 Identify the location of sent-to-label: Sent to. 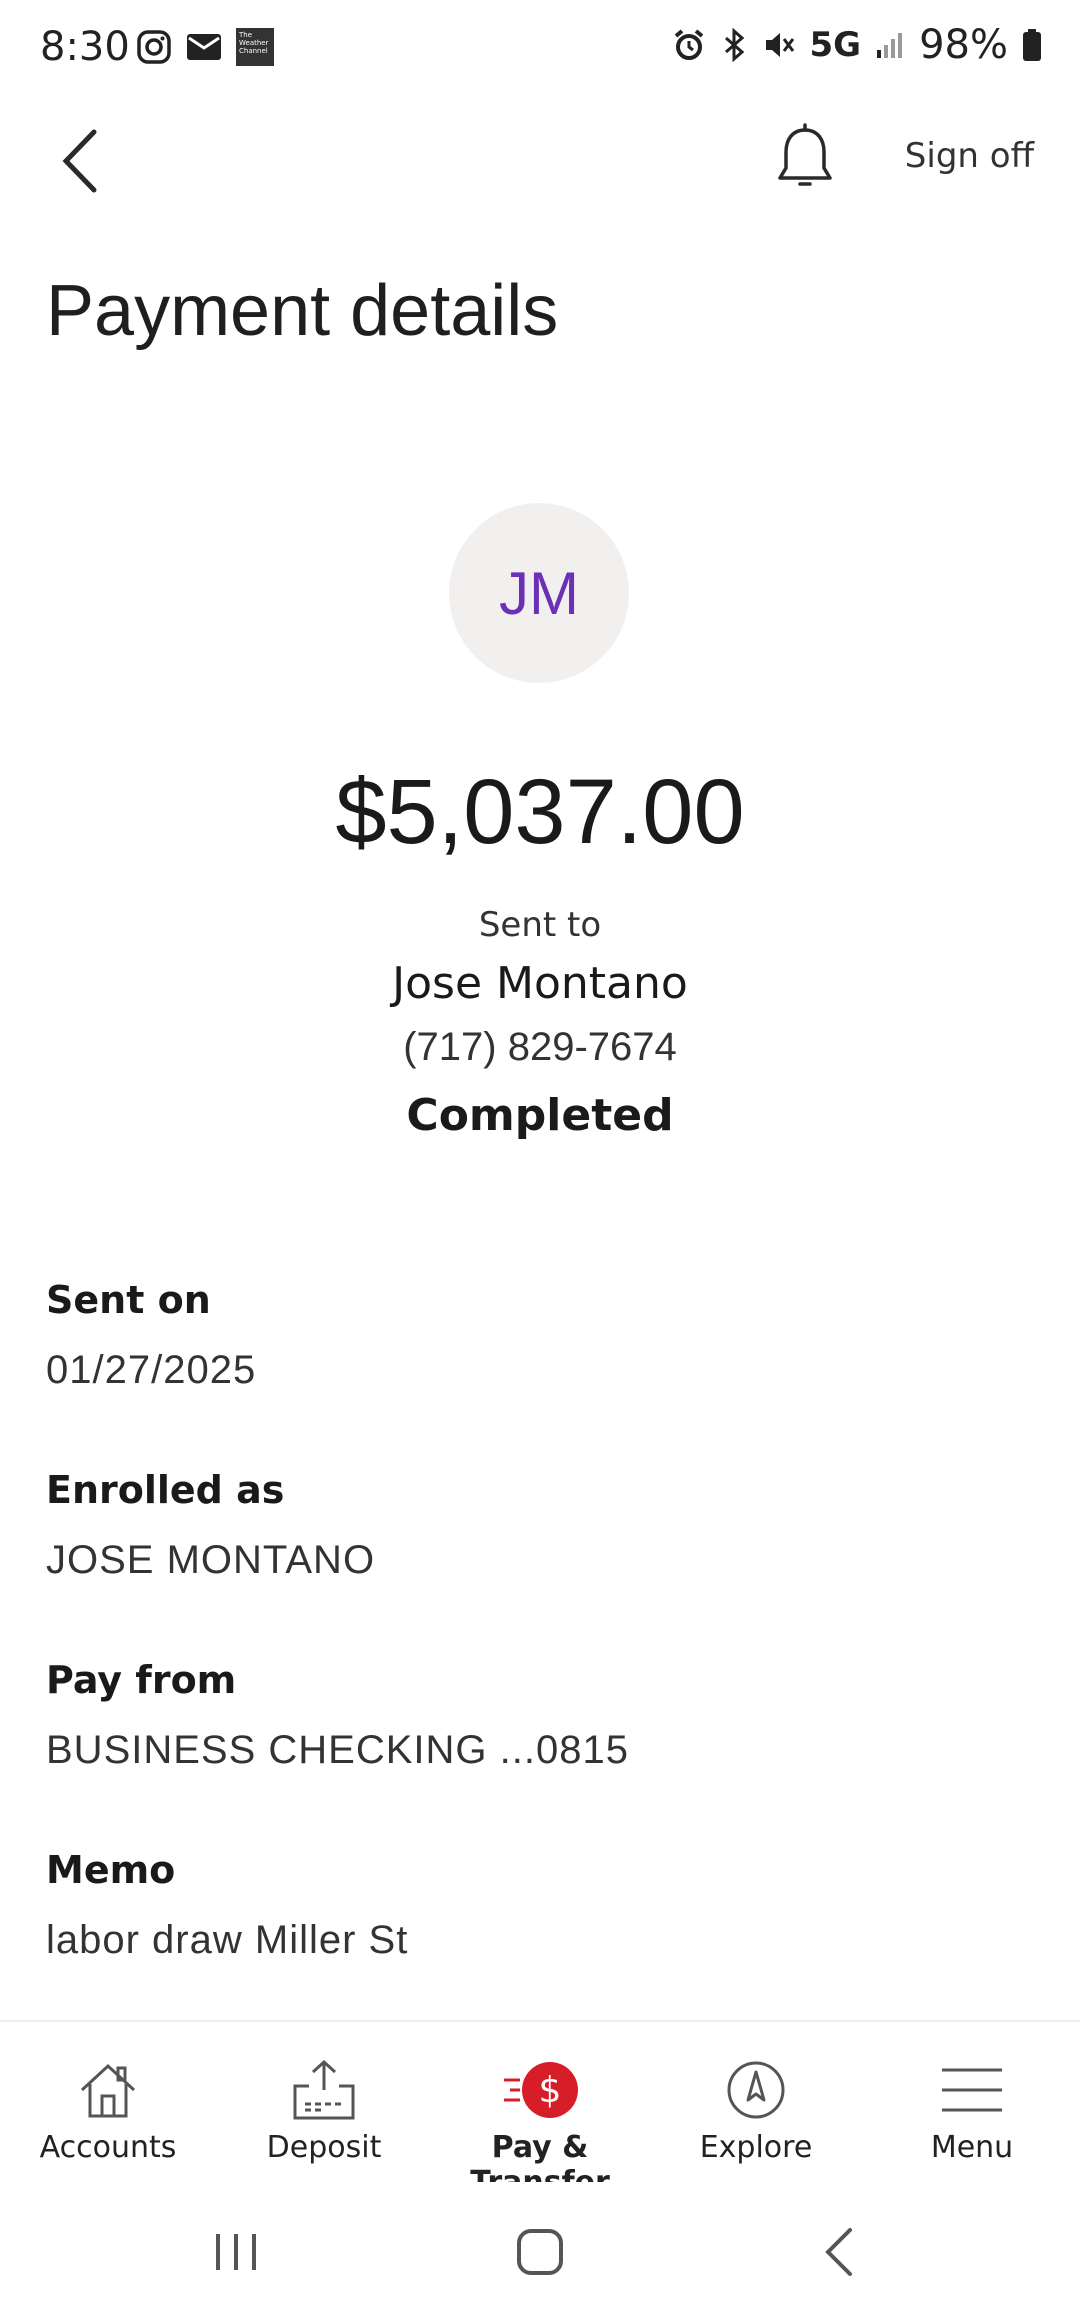
(540, 925).